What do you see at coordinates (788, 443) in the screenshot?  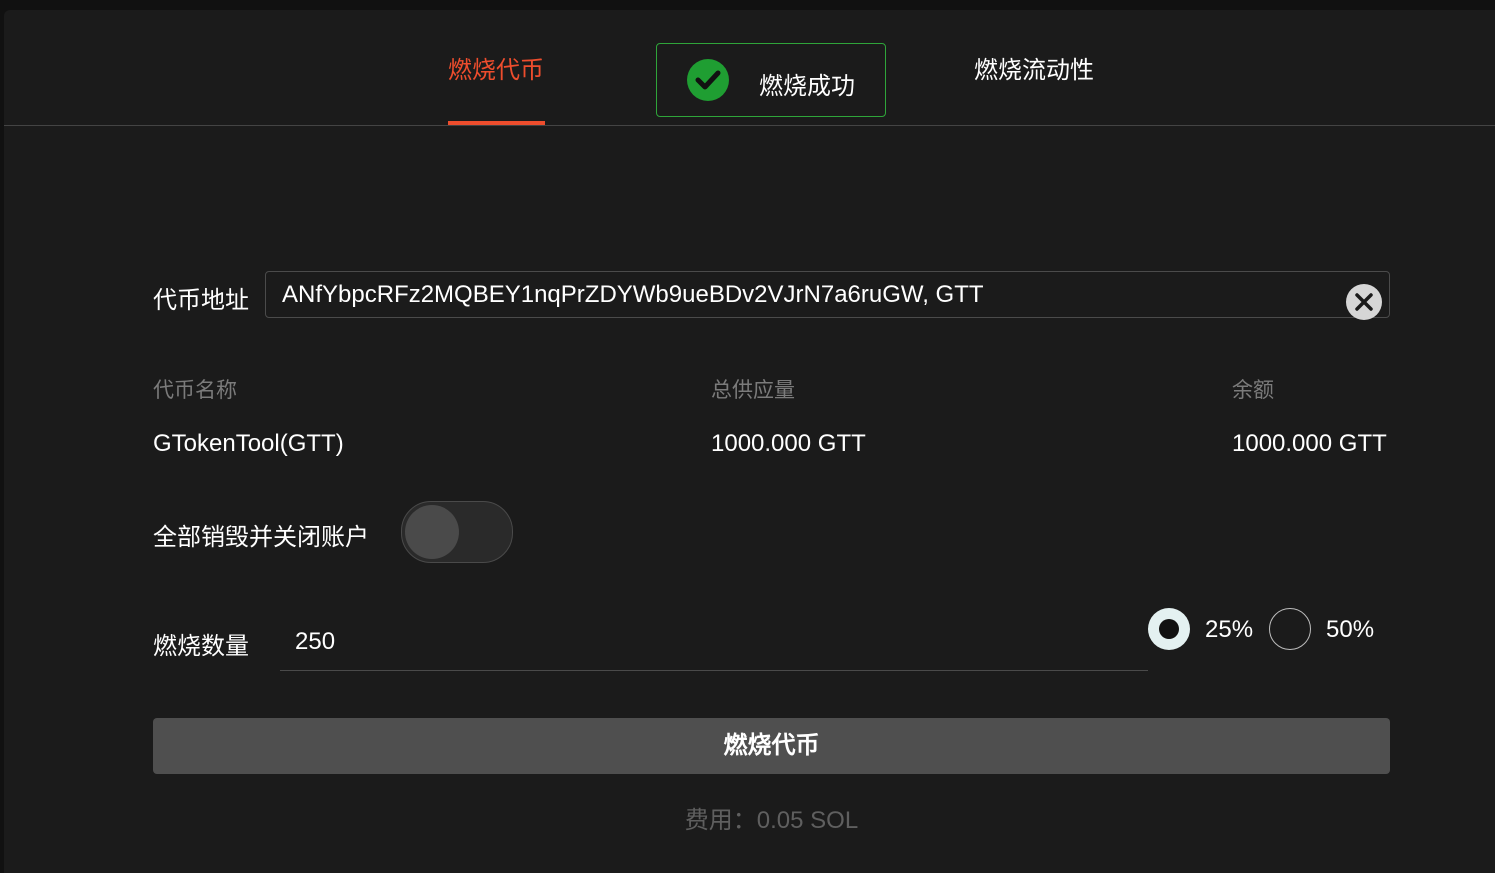 I see `total-supply-value: 1000.000 GTT` at bounding box center [788, 443].